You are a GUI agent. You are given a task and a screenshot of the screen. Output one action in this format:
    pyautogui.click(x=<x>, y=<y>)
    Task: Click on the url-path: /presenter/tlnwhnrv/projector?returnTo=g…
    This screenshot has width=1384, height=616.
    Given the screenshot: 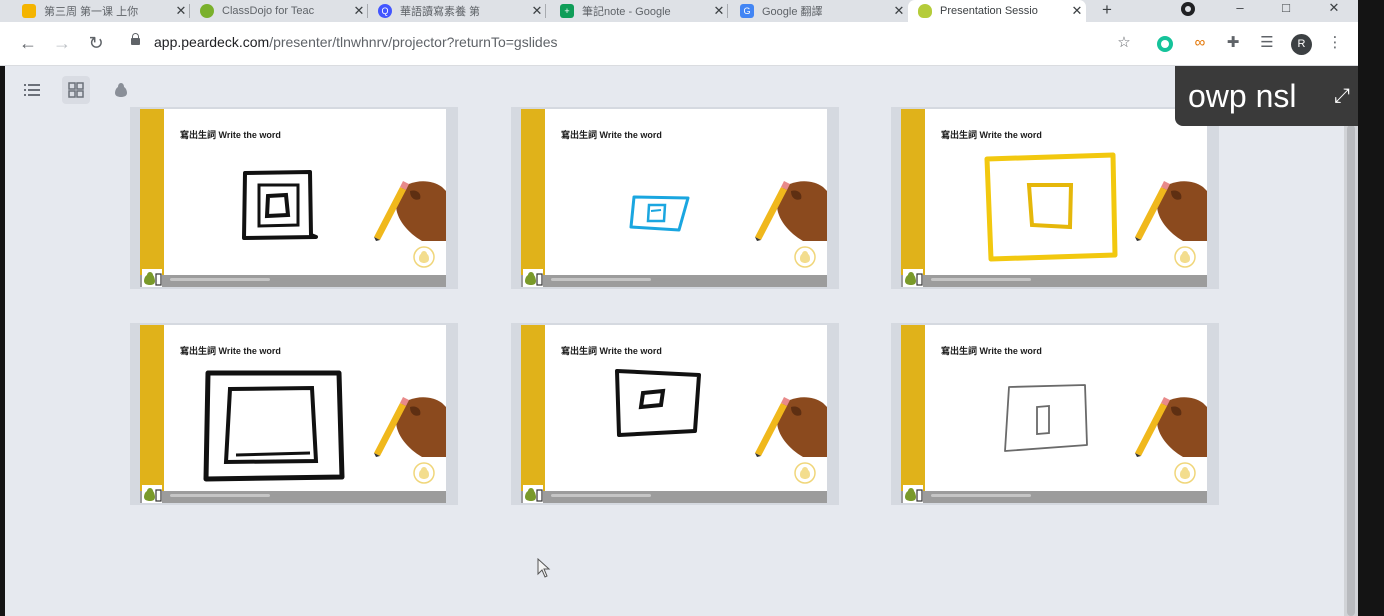 What is the action you would take?
    pyautogui.click(x=413, y=42)
    